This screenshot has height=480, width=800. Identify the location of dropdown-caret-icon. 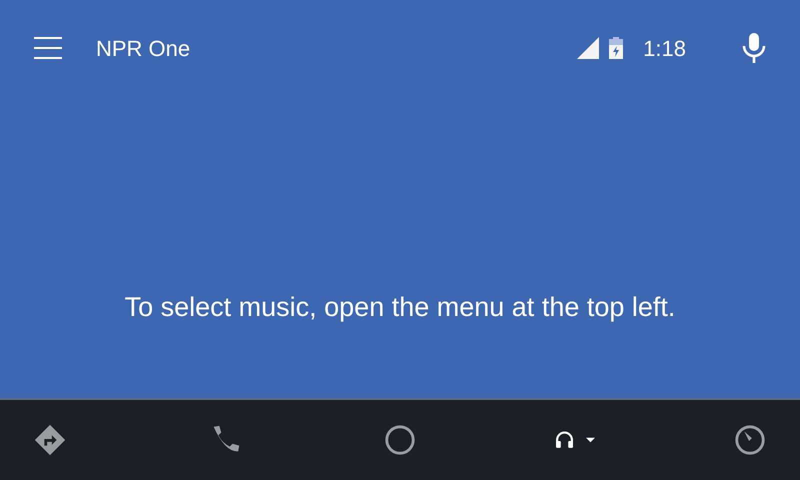
(590, 440).